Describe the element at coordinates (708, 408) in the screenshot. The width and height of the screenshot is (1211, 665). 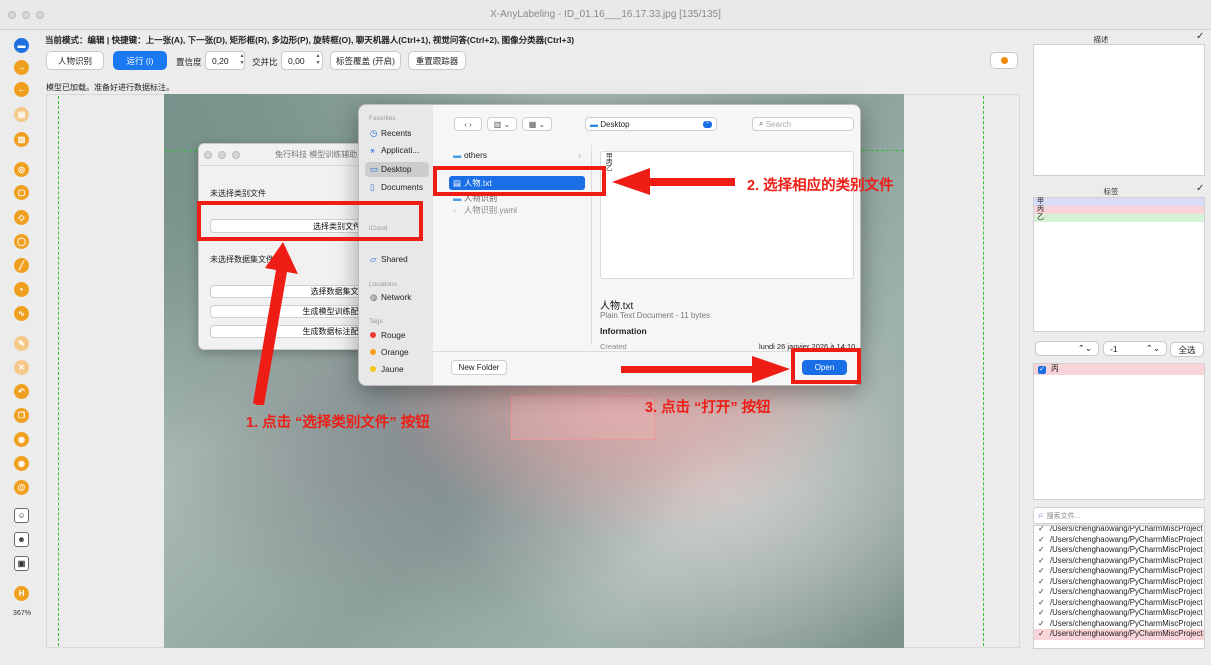
I see `annotation-step3: 3. 点击 “打开” 按钮` at that location.